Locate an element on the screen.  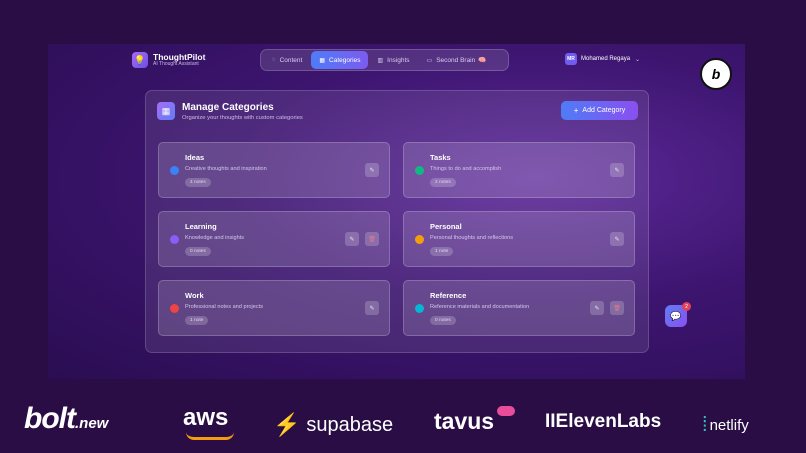
aws-smile-icon is located at coordinates (210, 436).